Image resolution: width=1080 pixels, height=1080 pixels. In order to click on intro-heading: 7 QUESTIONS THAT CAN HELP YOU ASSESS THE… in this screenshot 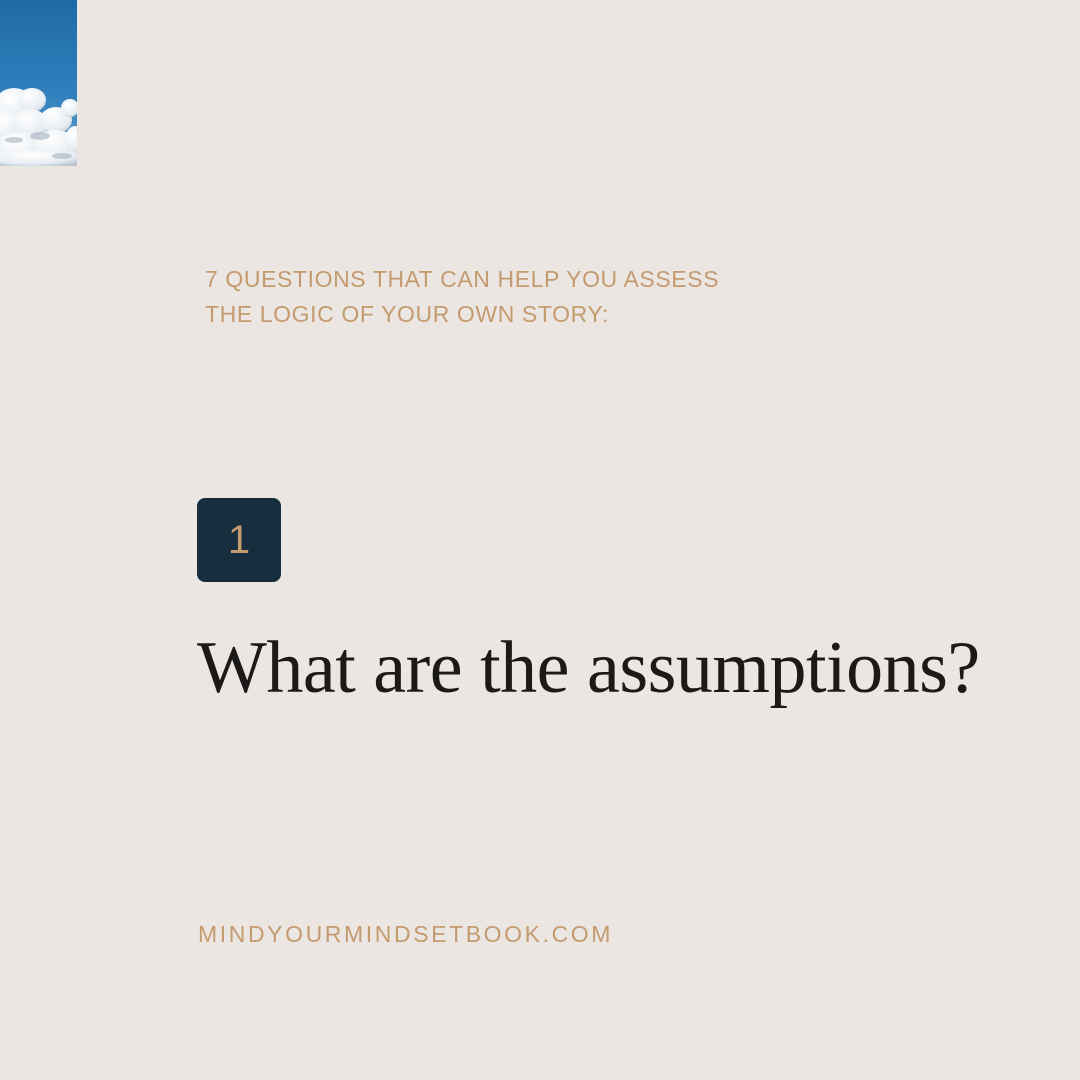, I will do `click(525, 297)`.